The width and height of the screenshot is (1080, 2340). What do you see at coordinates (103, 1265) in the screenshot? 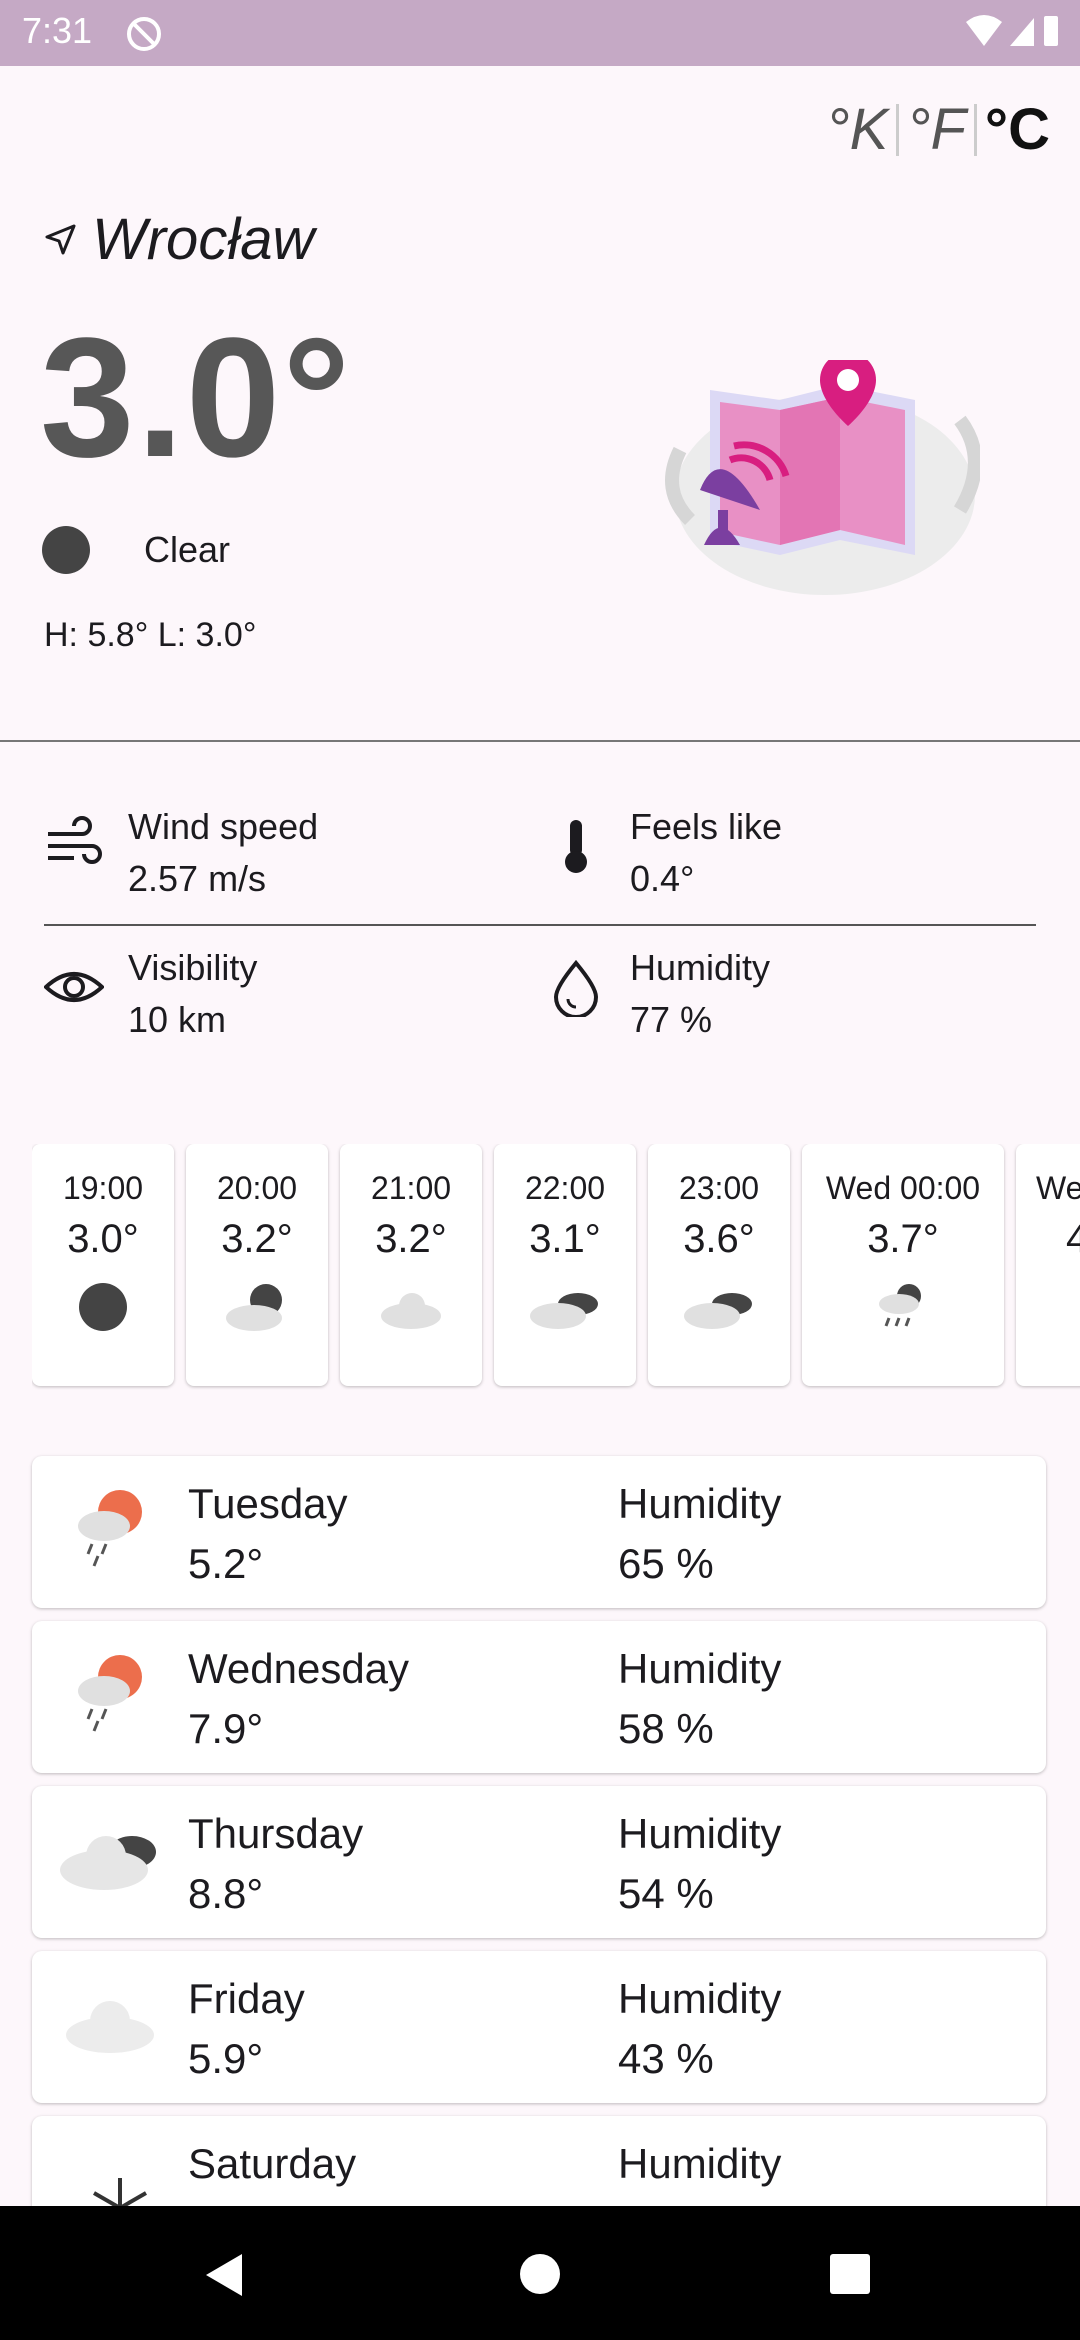
I see `hourly-card: 19:00 3.0°` at bounding box center [103, 1265].